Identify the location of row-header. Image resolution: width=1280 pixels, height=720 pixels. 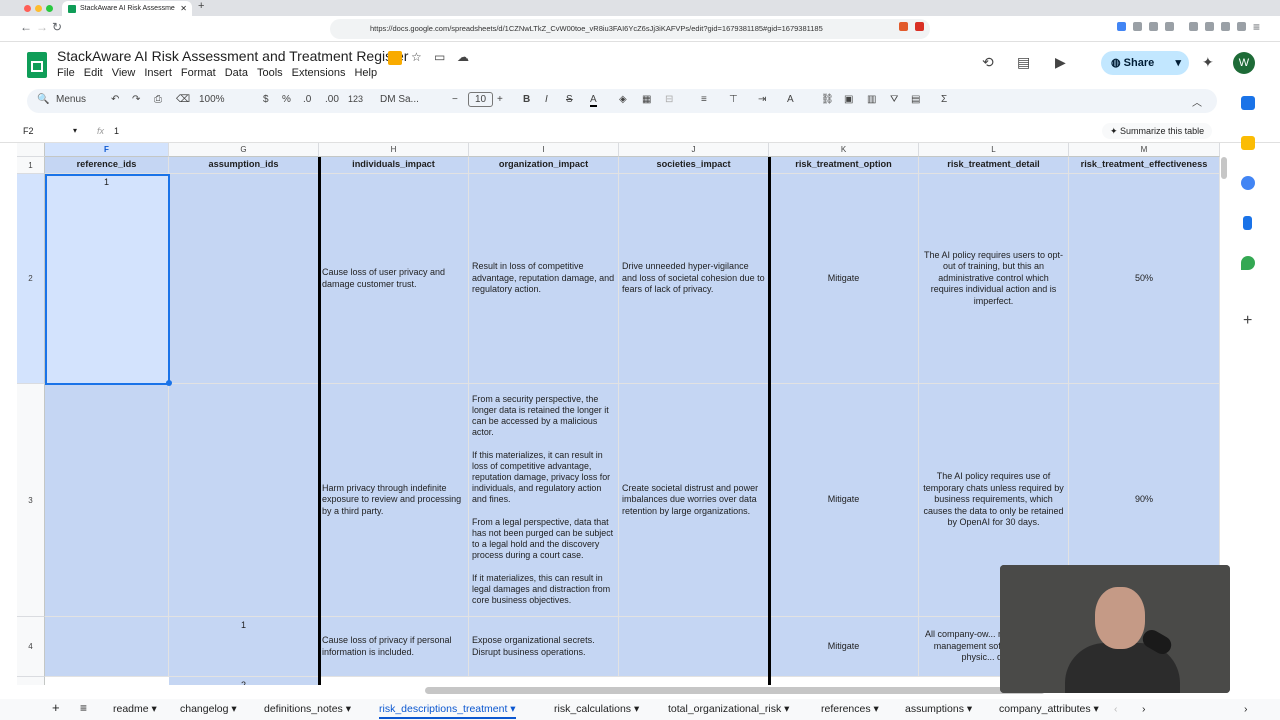
(31, 681).